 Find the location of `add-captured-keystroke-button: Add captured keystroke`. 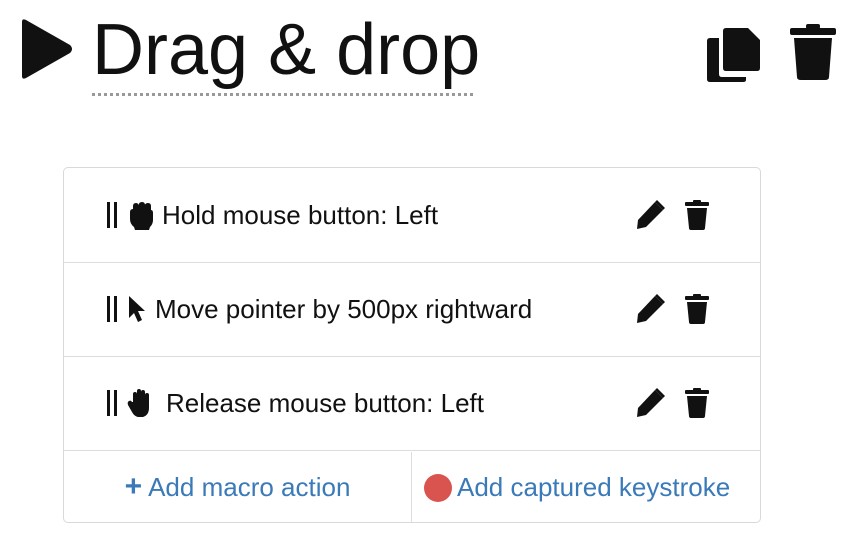

add-captured-keystroke-button: Add captured keystroke is located at coordinates (586, 487).